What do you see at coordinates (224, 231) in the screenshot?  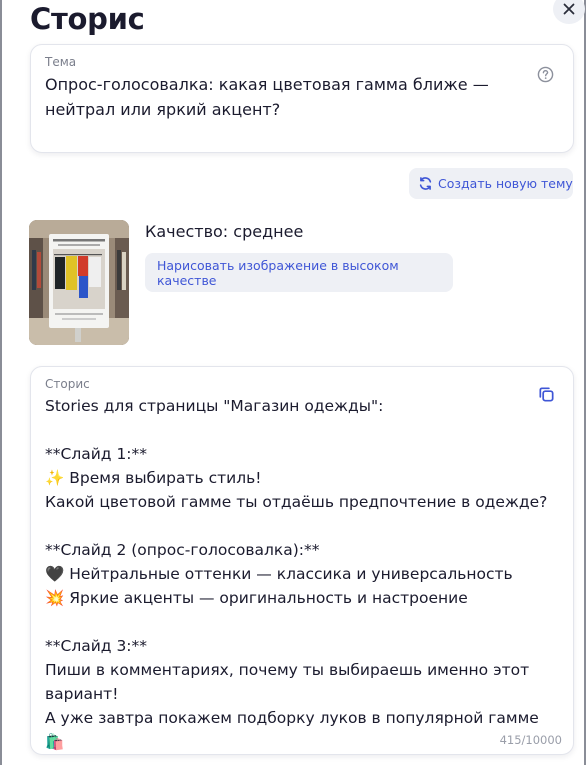 I see `quality-status: Качество: среднее` at bounding box center [224, 231].